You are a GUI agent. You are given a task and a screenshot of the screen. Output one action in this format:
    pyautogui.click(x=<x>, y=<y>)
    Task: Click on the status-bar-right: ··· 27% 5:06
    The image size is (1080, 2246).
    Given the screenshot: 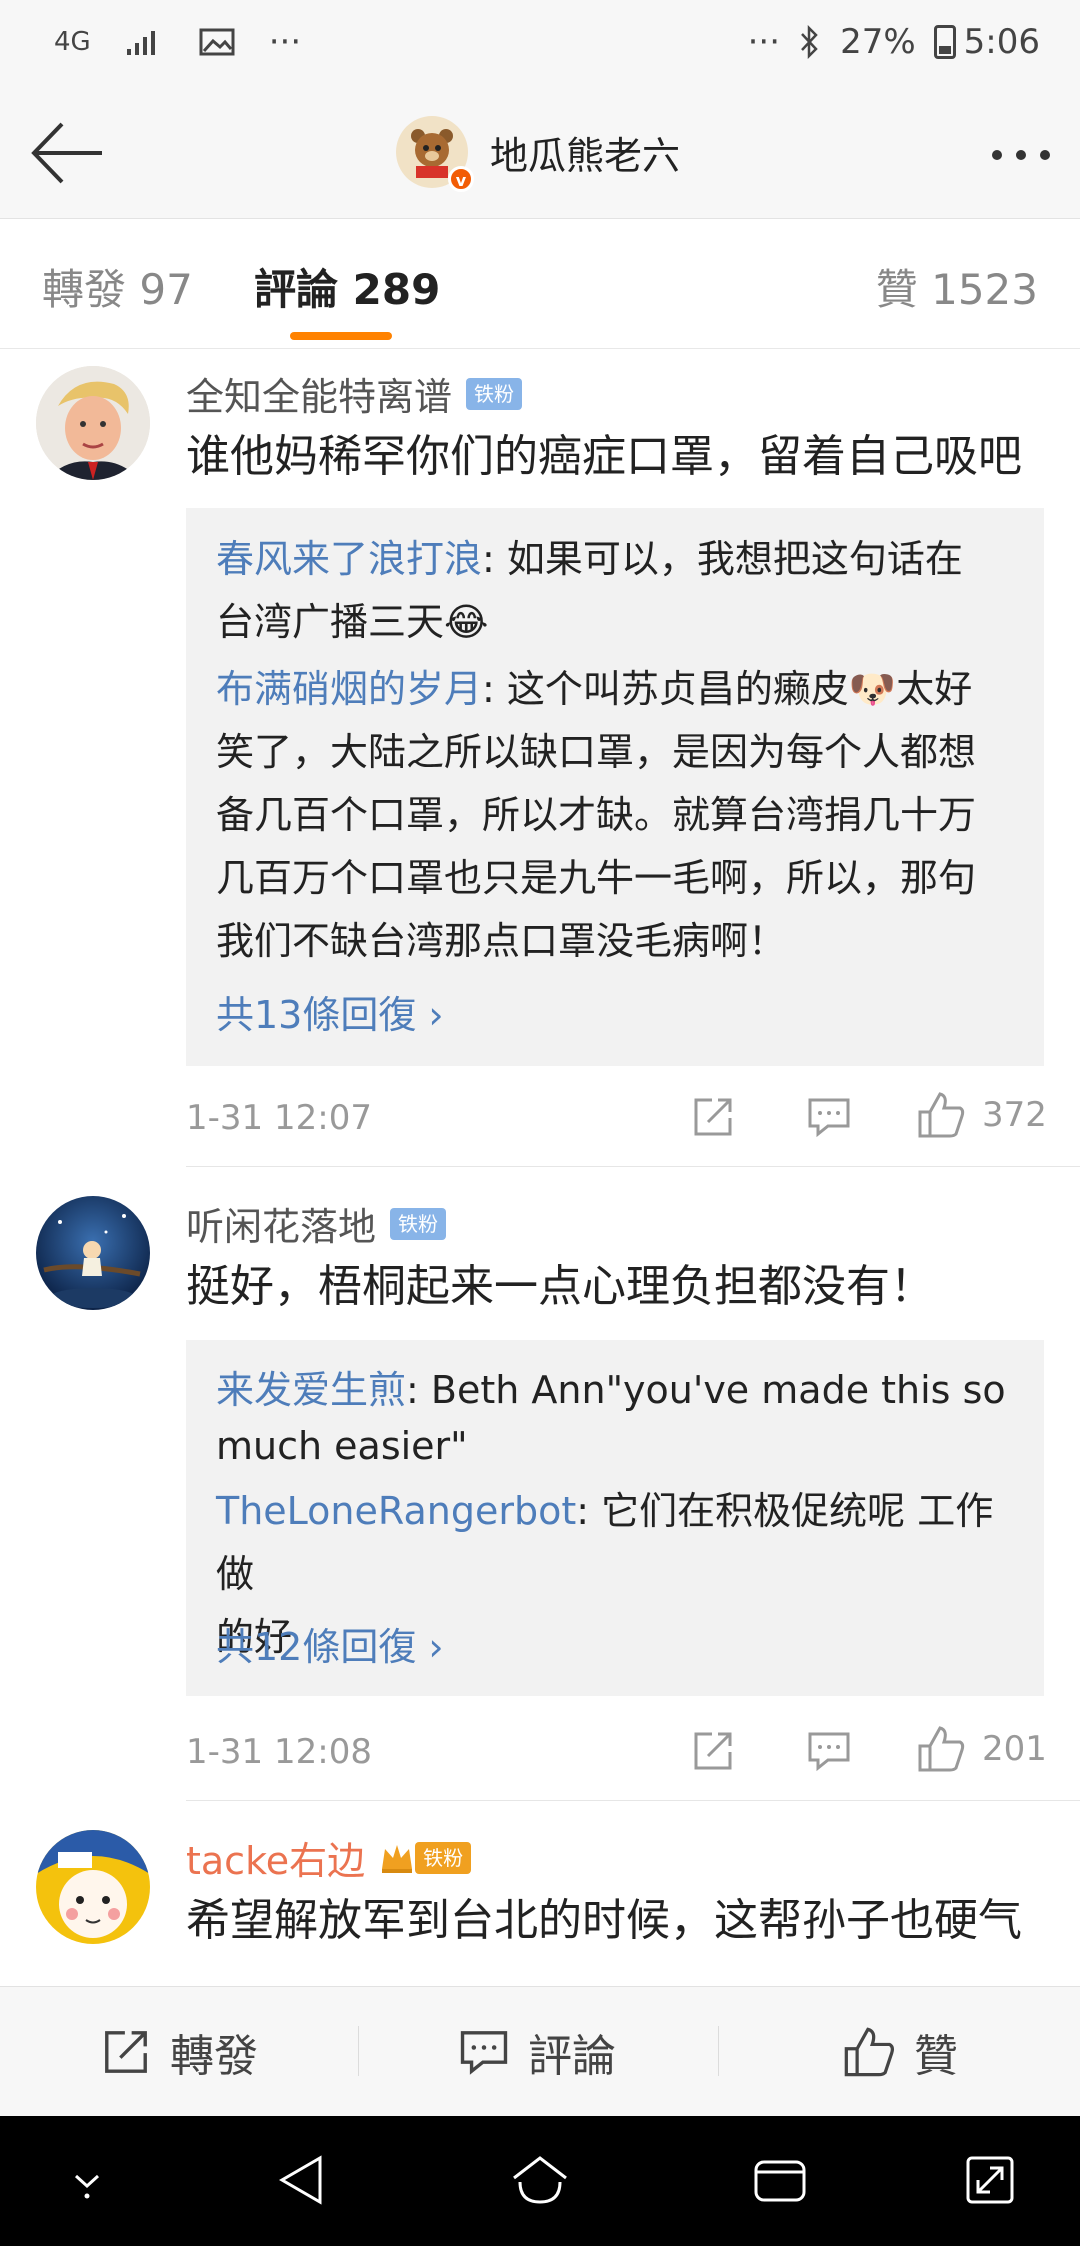 What is the action you would take?
    pyautogui.click(x=894, y=42)
    